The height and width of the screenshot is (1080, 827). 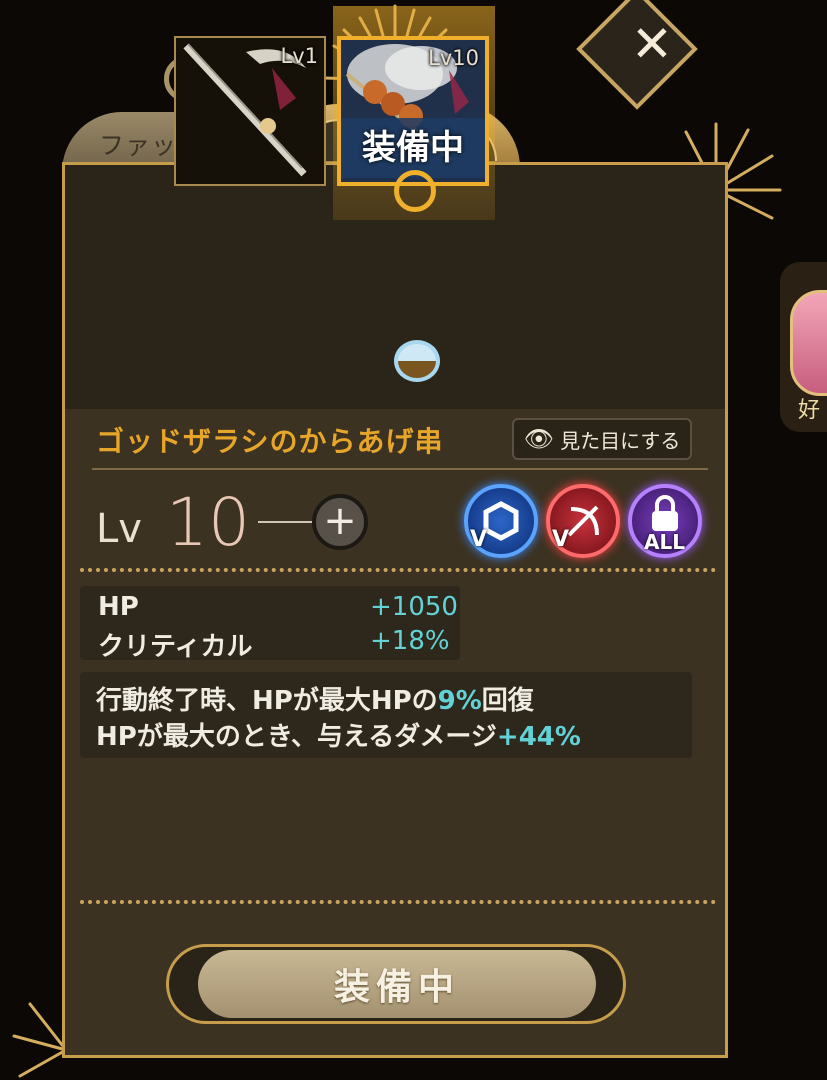 I want to click on effect-line-1: 行動終了時、HPが最大HPの9%回復, so click(x=315, y=698).